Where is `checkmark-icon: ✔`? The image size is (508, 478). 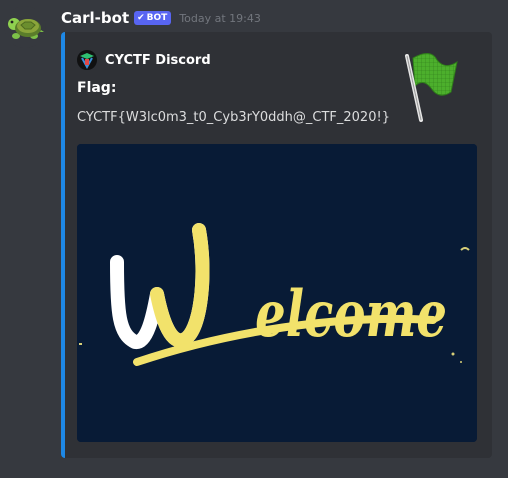
checkmark-icon: ✔ is located at coordinates (141, 18).